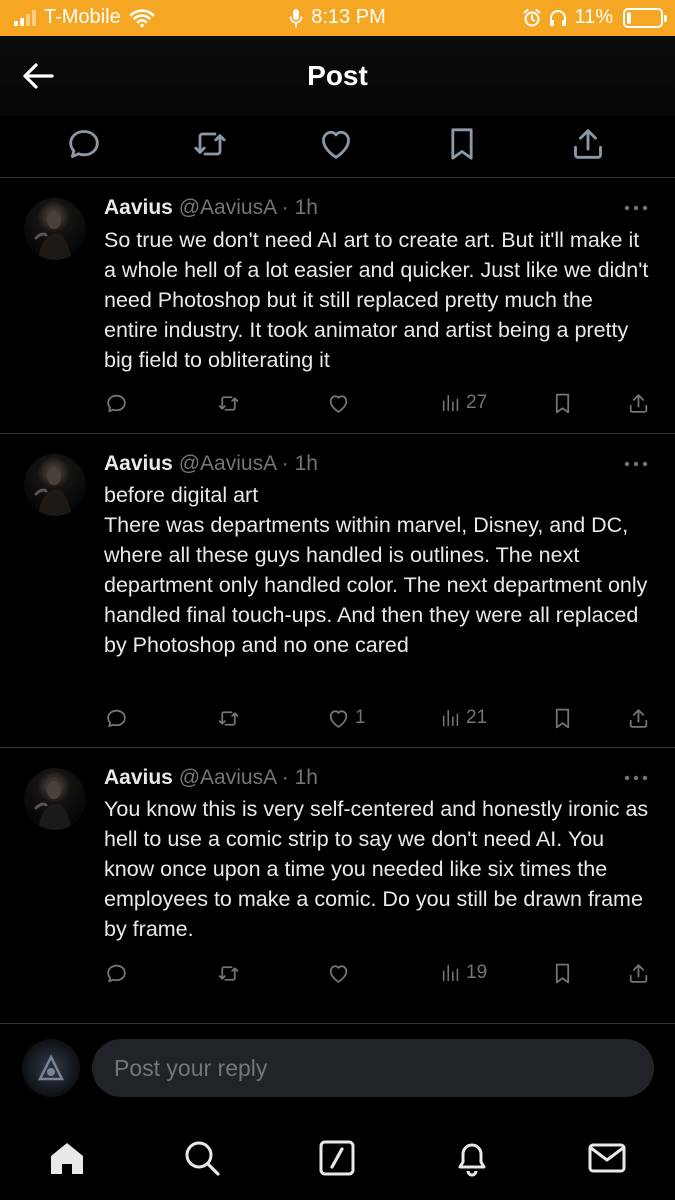  Describe the element at coordinates (348, 17) in the screenshot. I see `clock: 8:13 PM` at that location.